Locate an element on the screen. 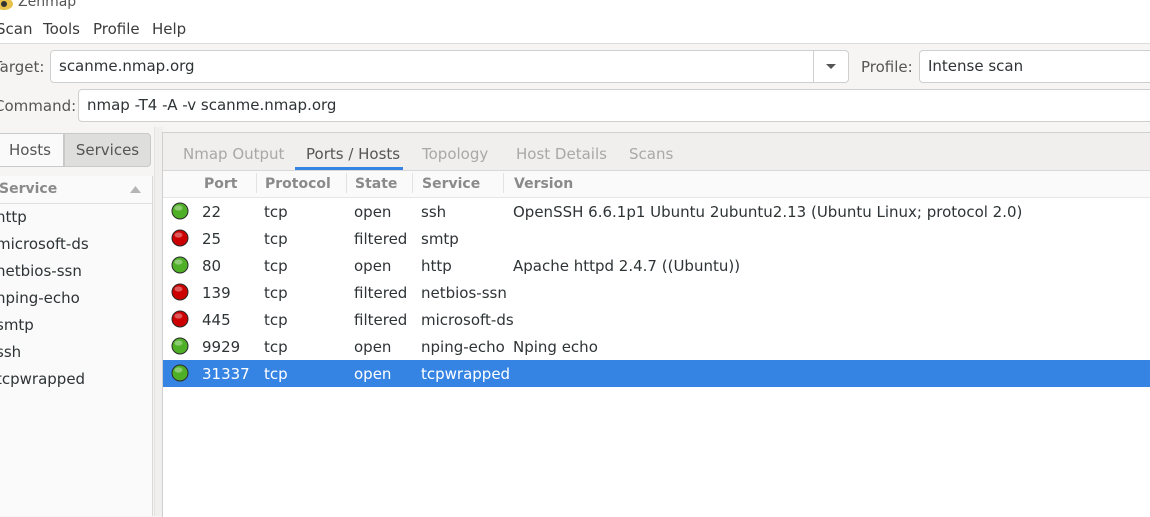 The width and height of the screenshot is (1150, 517). services-toggle-button: Services is located at coordinates (107, 150).